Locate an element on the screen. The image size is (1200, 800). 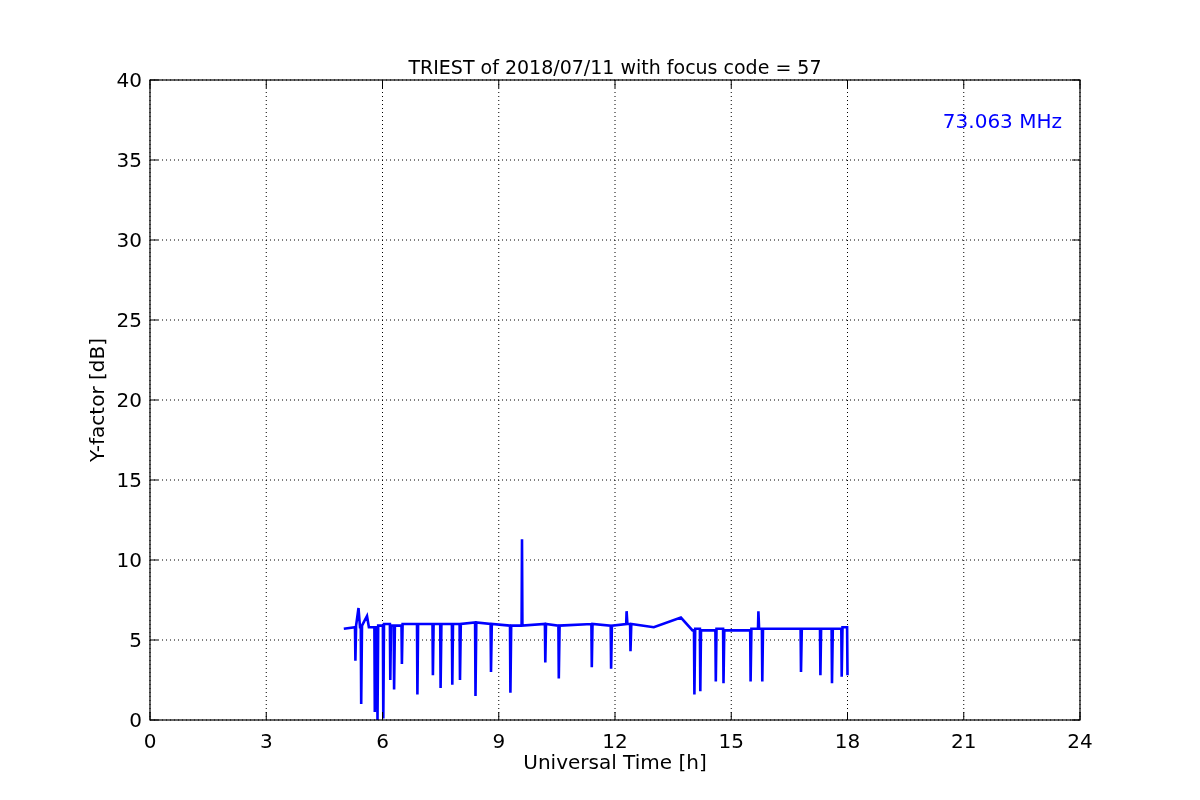
y-axis-title: Y-factor [dB] is located at coordinates (97, 400).